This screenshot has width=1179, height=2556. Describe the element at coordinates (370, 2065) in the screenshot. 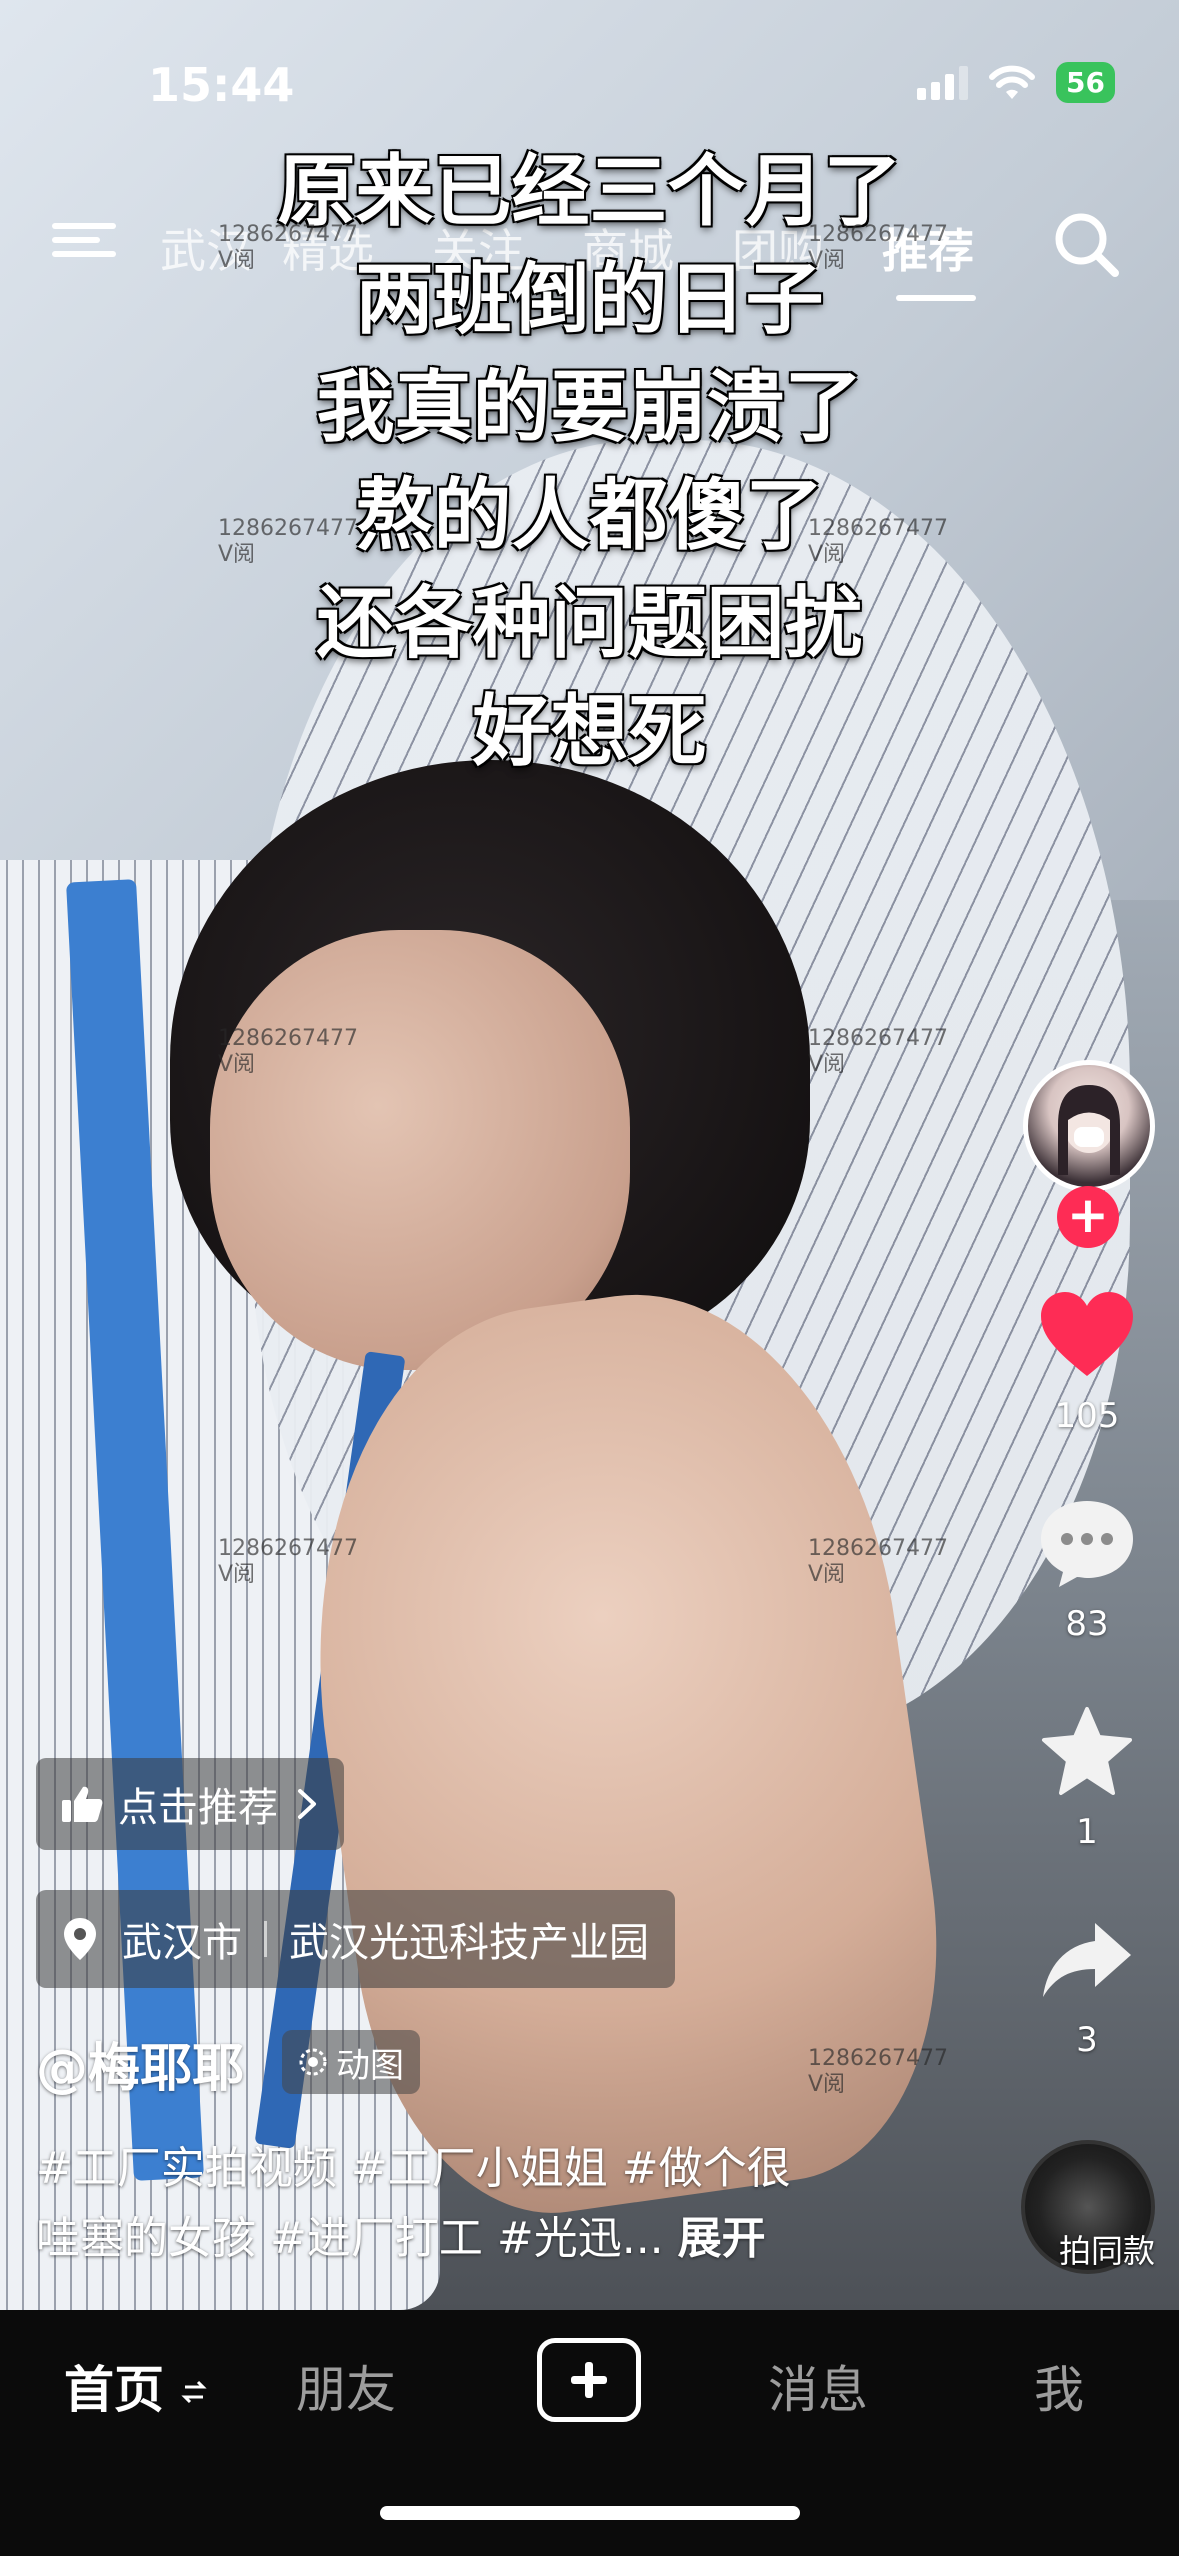

I see `animated-image-label: 动图` at that location.